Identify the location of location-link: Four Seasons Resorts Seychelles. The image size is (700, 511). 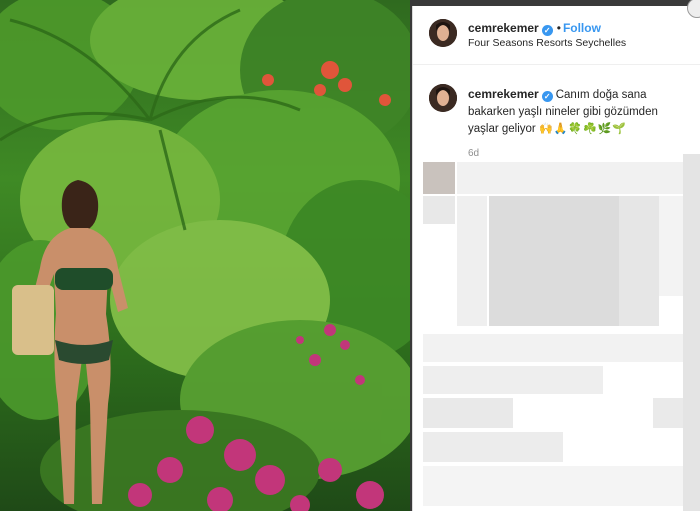
(547, 43).